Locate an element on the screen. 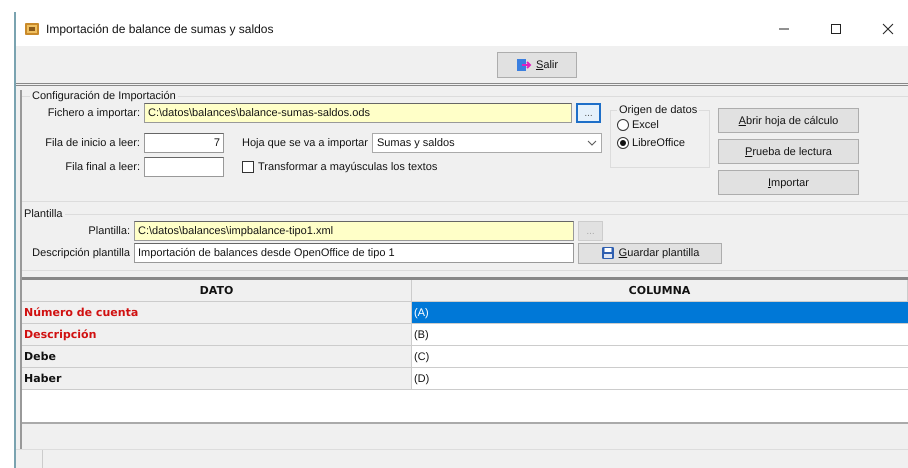  field-label: Descripción plantilla is located at coordinates (80, 253).